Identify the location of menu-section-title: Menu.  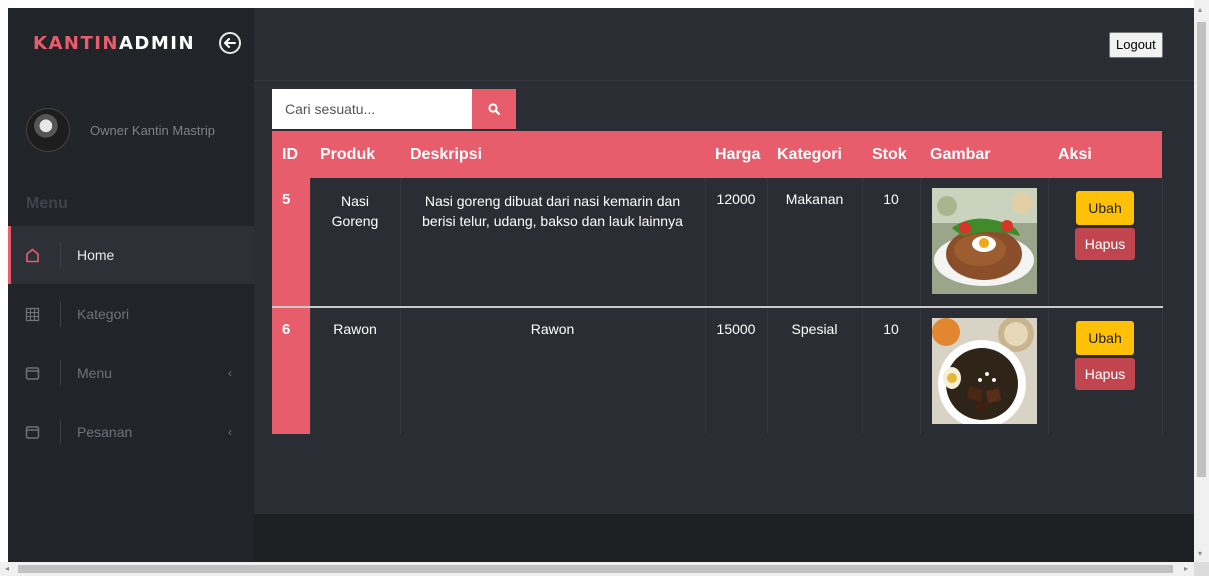
(47, 203).